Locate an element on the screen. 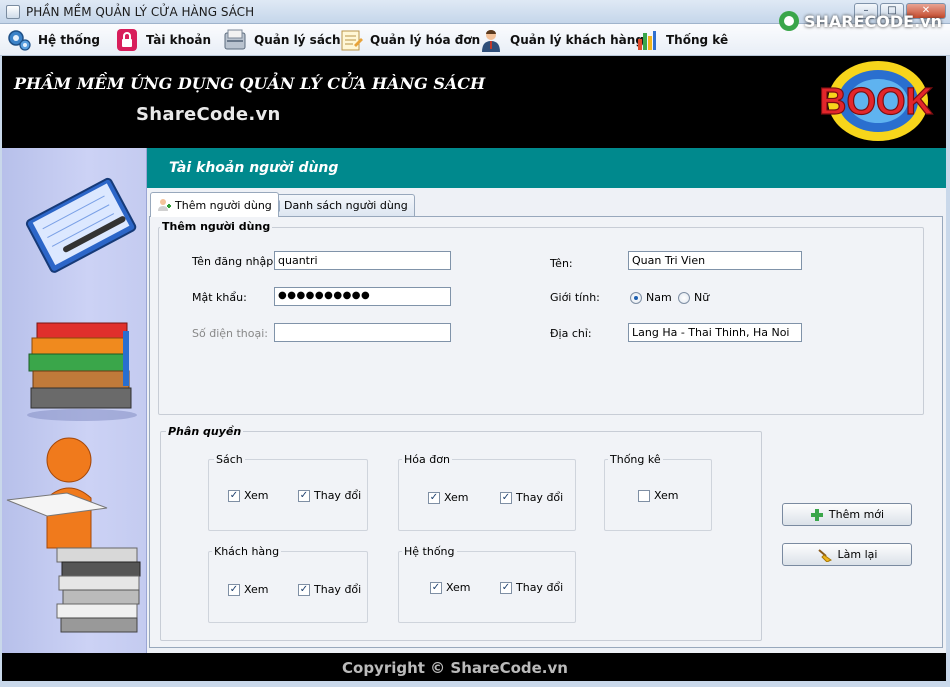 Image resolution: width=950 pixels, height=687 pixels. phone-input is located at coordinates (362, 332).